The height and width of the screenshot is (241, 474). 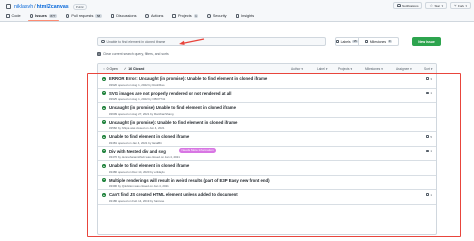 What do you see at coordinates (8, 6) in the screenshot?
I see `repo-icon` at bounding box center [8, 6].